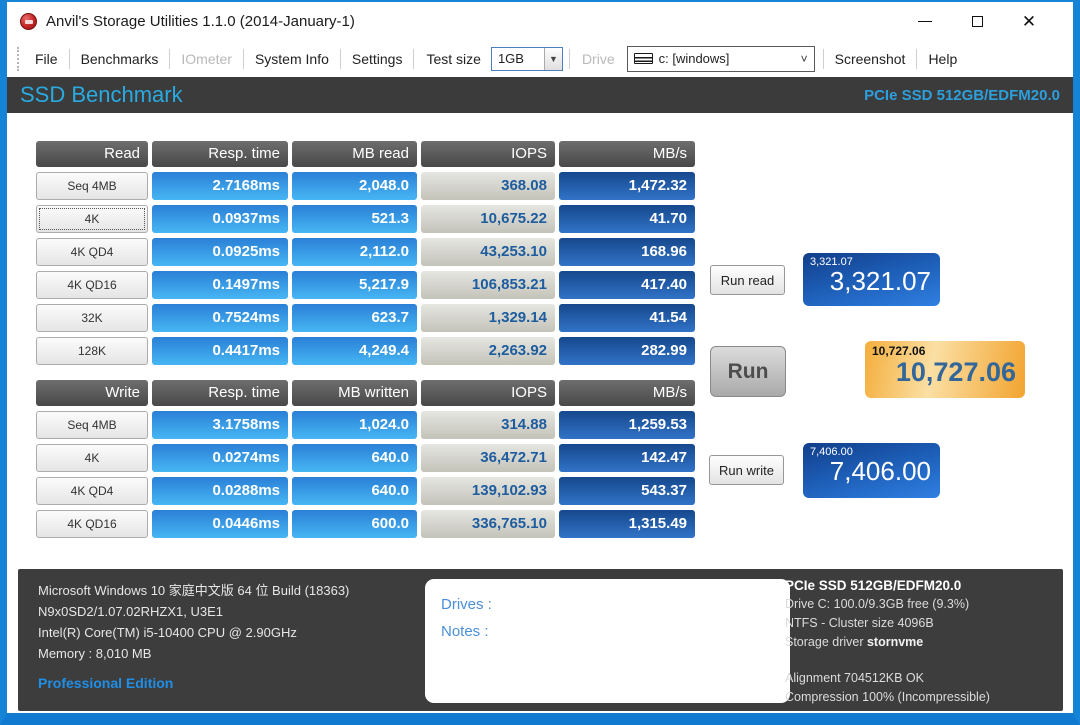 Image resolution: width=1080 pixels, height=725 pixels. Describe the element at coordinates (510, 58) in the screenshot. I see `test-size-value: 1GB` at that location.